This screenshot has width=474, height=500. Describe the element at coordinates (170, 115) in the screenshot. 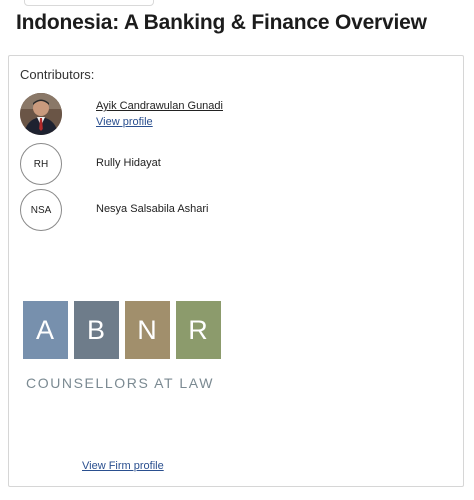

I see `contributor-ayik: Ayik Candrawulan Gunadi View profile` at that location.